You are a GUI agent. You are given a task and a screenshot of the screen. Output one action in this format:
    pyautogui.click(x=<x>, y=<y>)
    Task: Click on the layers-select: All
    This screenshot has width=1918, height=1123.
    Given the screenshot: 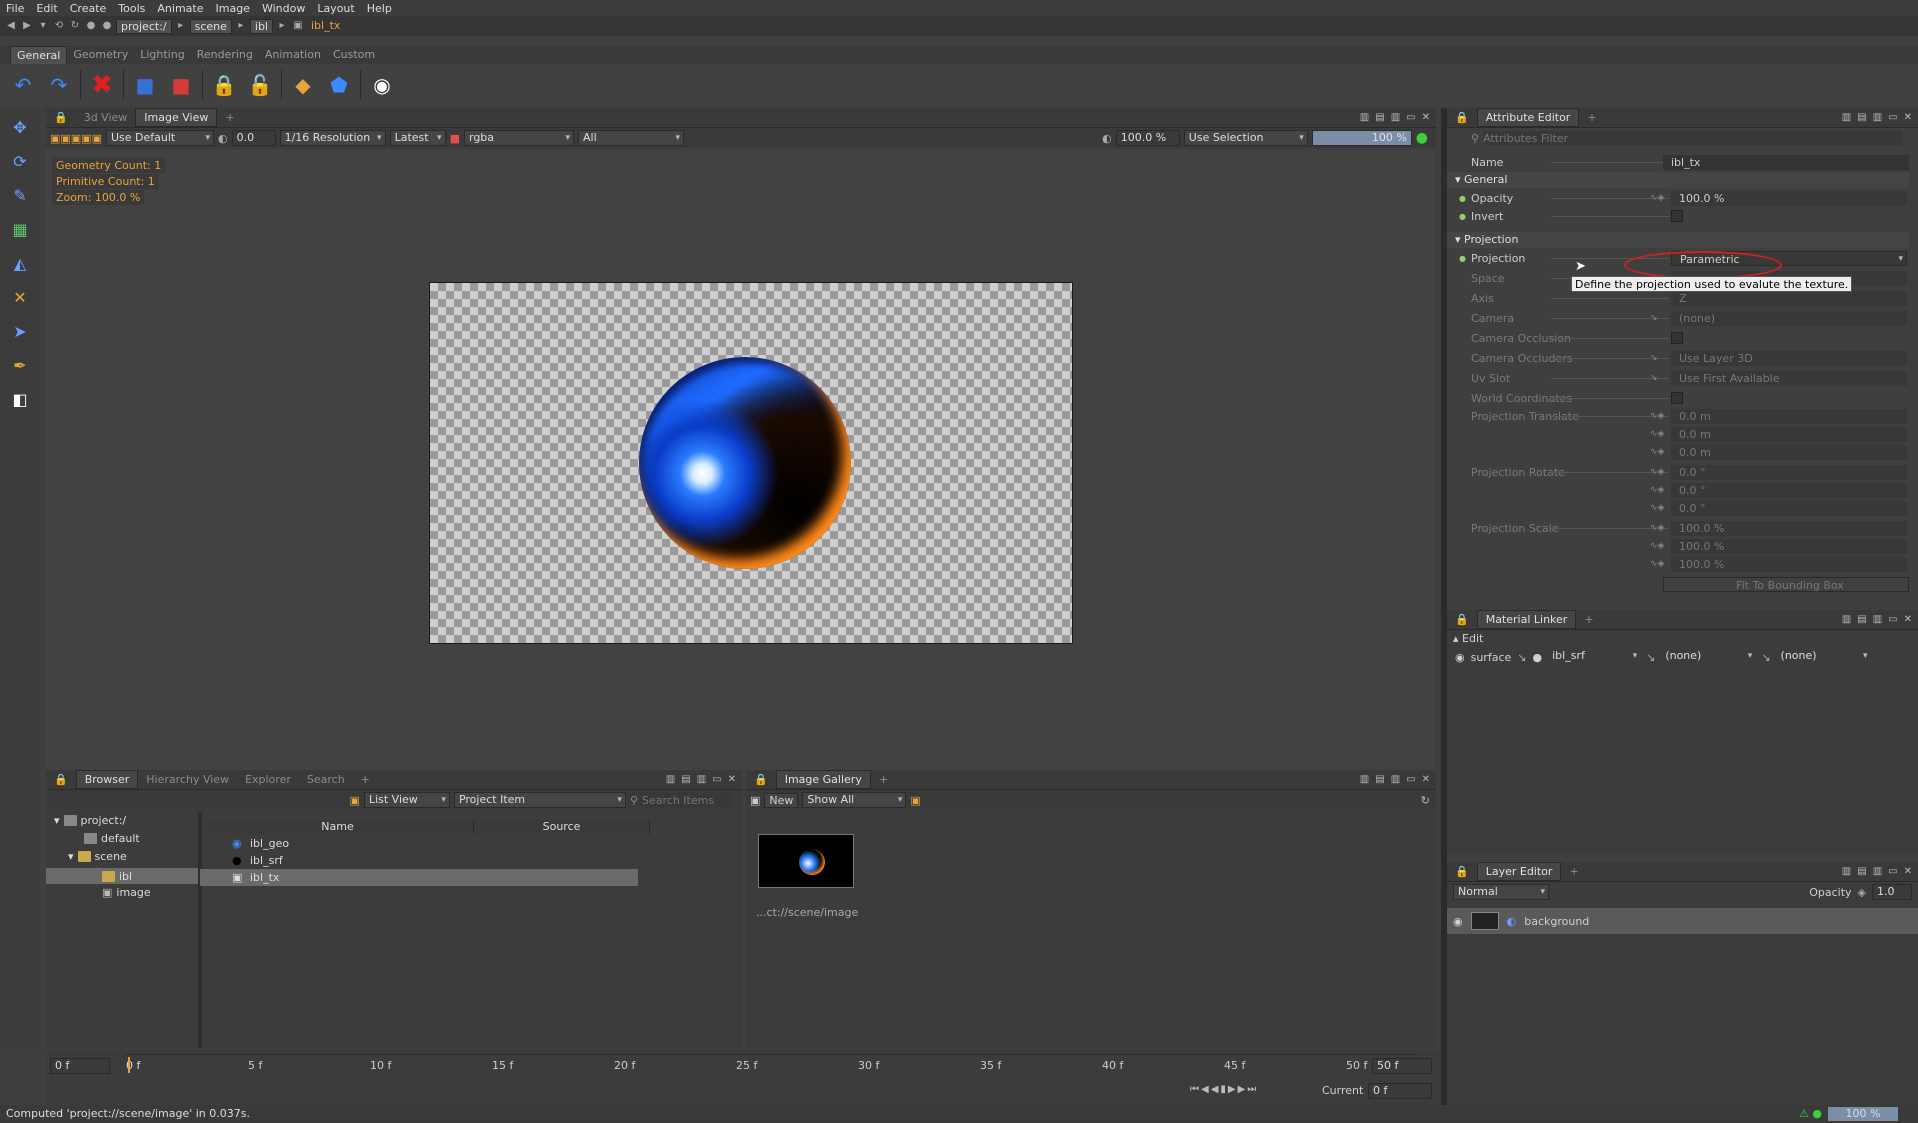 What is the action you would take?
    pyautogui.click(x=630, y=138)
    